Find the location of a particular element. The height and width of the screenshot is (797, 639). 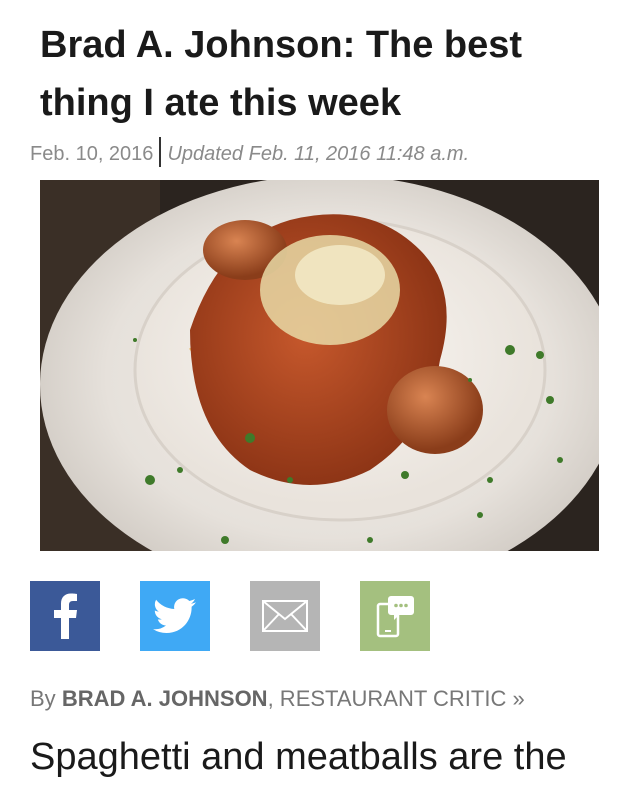

envelope-icon is located at coordinates (285, 616).